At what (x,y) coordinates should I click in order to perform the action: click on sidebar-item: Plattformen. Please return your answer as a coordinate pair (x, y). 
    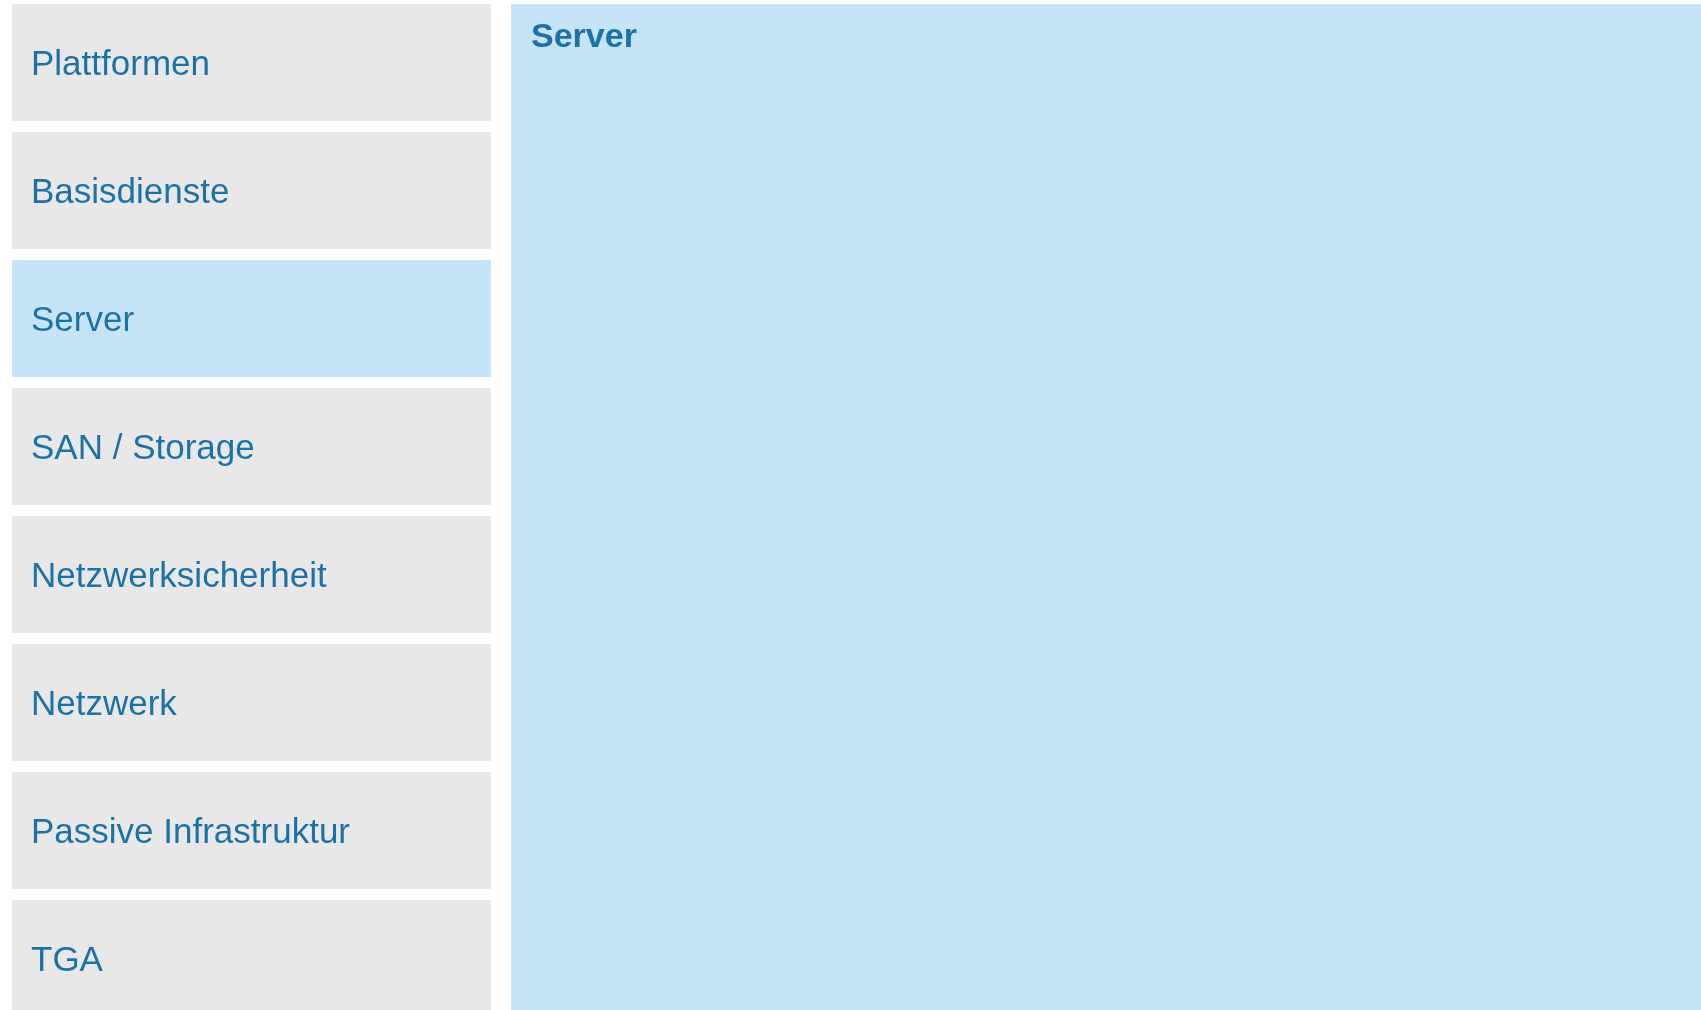
    Looking at the image, I should click on (251, 62).